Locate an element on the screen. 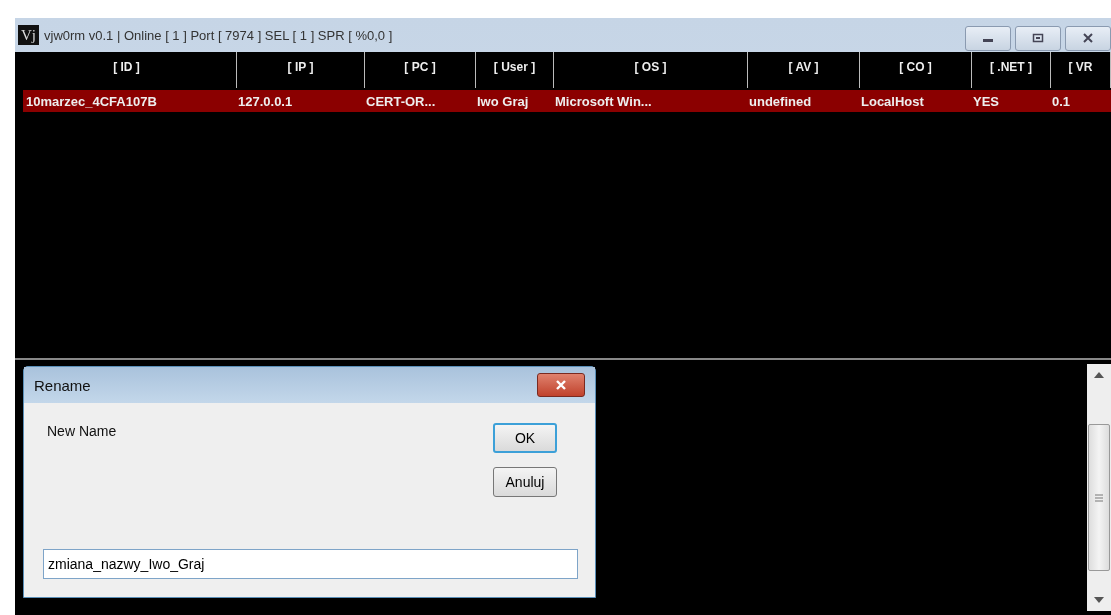 The width and height of the screenshot is (1111, 615). table-cell-text: 0.1 is located at coordinates (1061, 101).